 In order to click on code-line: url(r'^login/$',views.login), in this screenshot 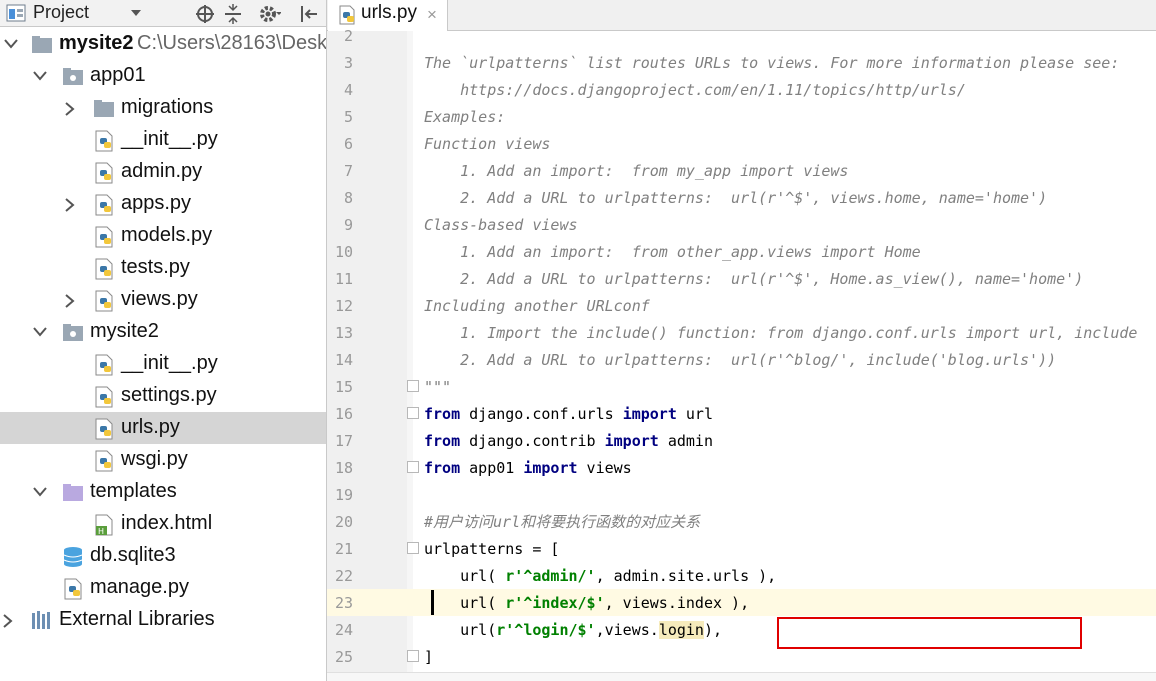, I will do `click(573, 630)`.